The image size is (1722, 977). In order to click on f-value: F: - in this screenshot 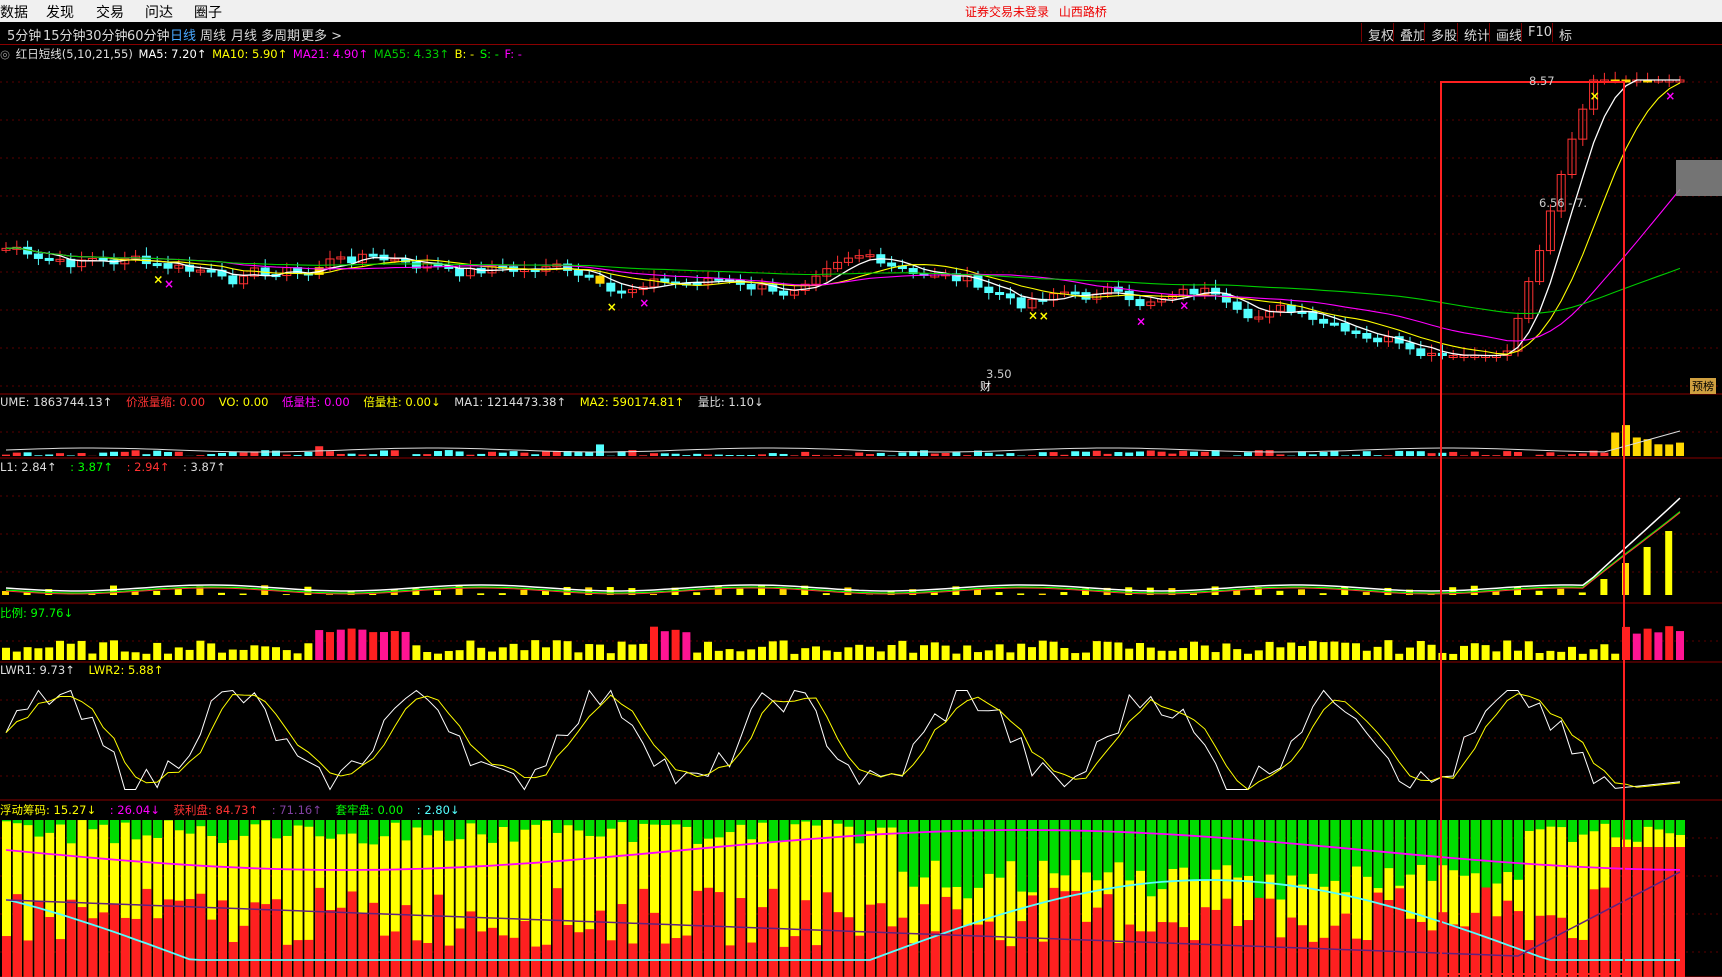, I will do `click(513, 54)`.